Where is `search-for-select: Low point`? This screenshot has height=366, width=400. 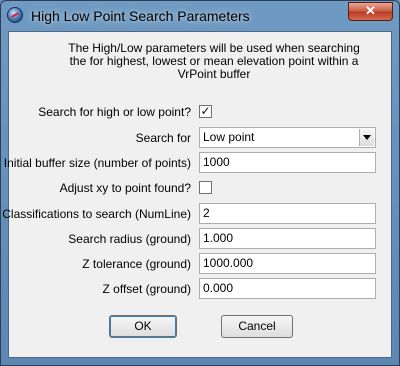 search-for-select: Low point is located at coordinates (287, 137).